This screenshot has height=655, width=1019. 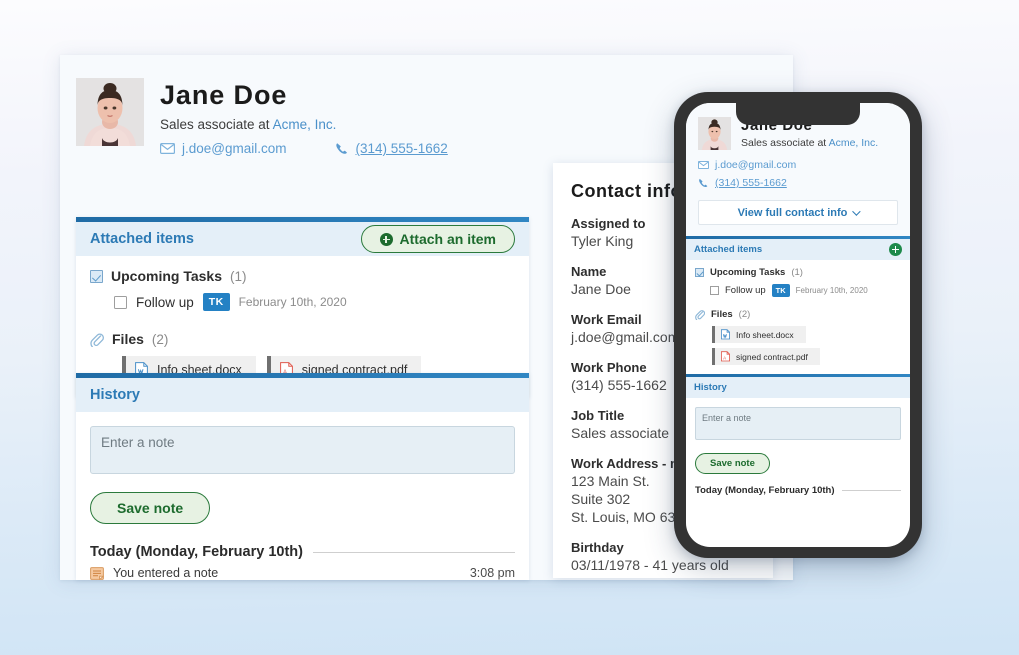 I want to click on phone-profile-subtitle: Sales associate at Acme, Inc., so click(x=809, y=143).